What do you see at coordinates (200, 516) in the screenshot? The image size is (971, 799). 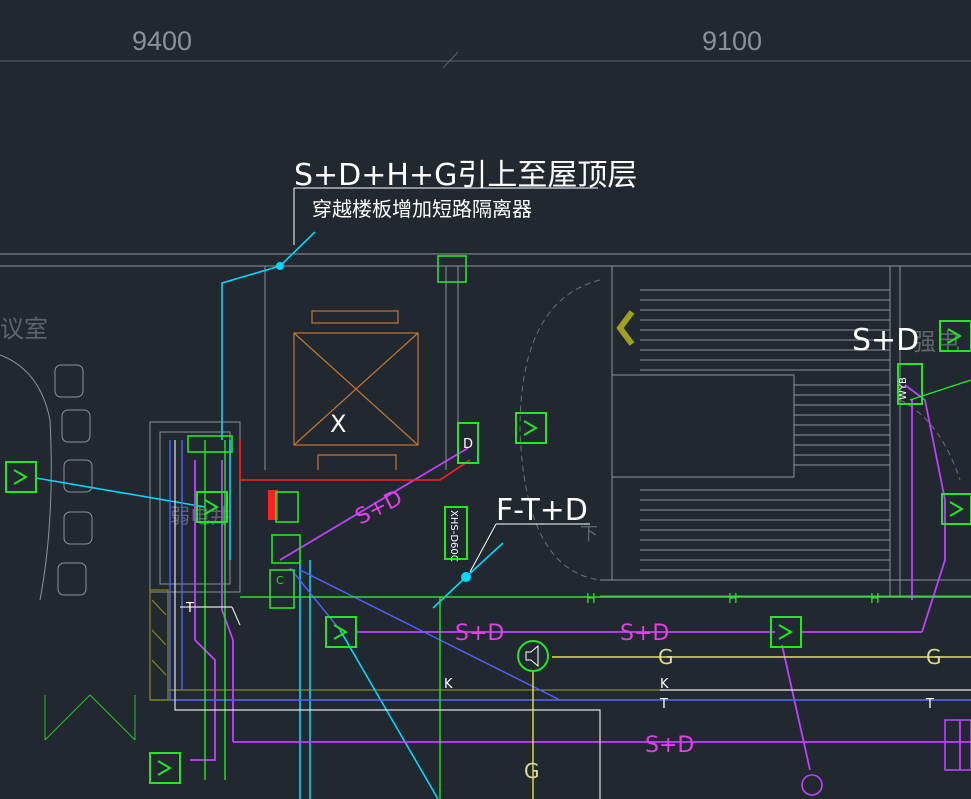 I see `room-weak-shaft-label: 弱电井` at bounding box center [200, 516].